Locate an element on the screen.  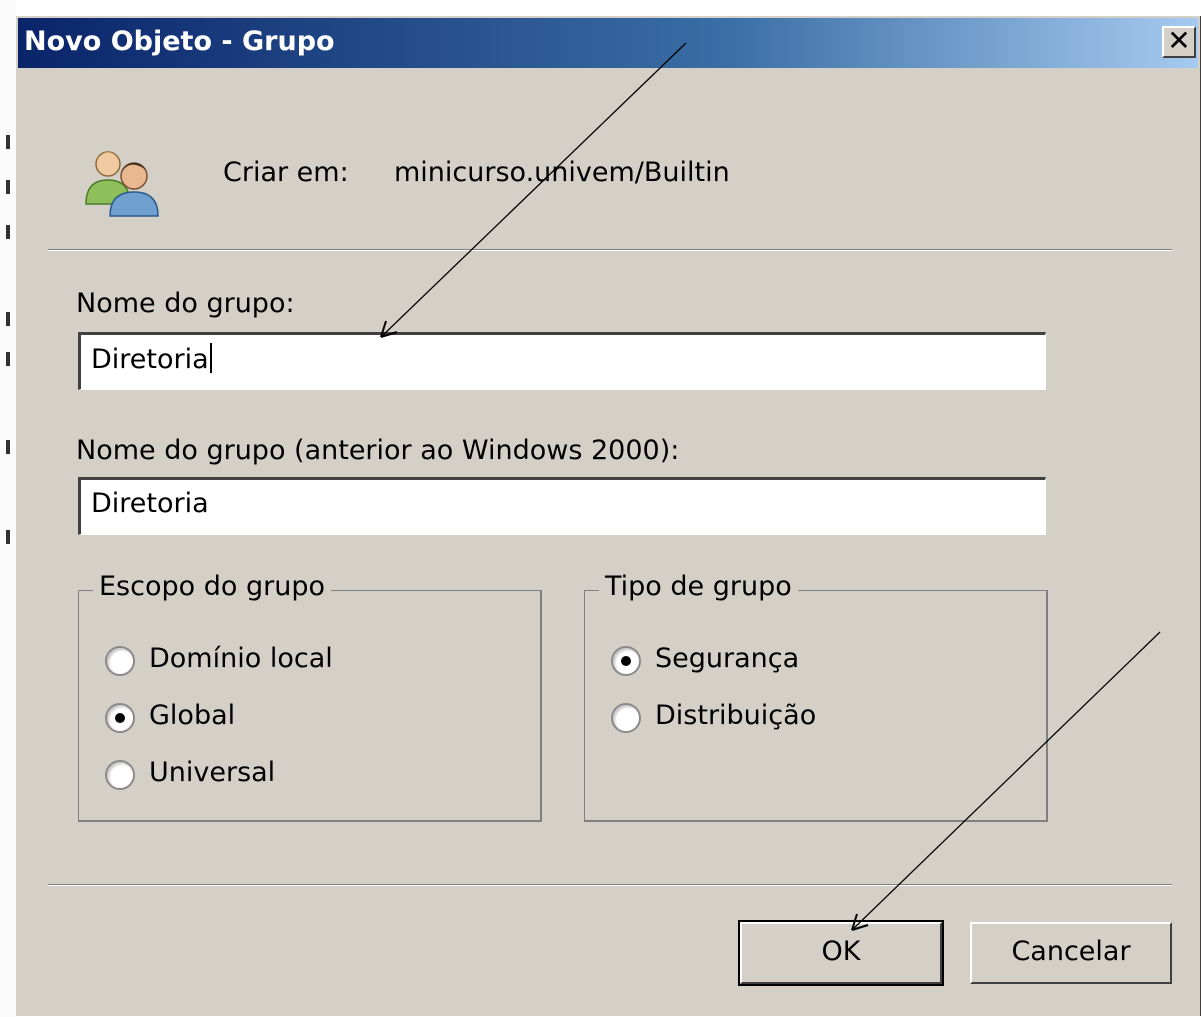
header-separator is located at coordinates (610, 250).